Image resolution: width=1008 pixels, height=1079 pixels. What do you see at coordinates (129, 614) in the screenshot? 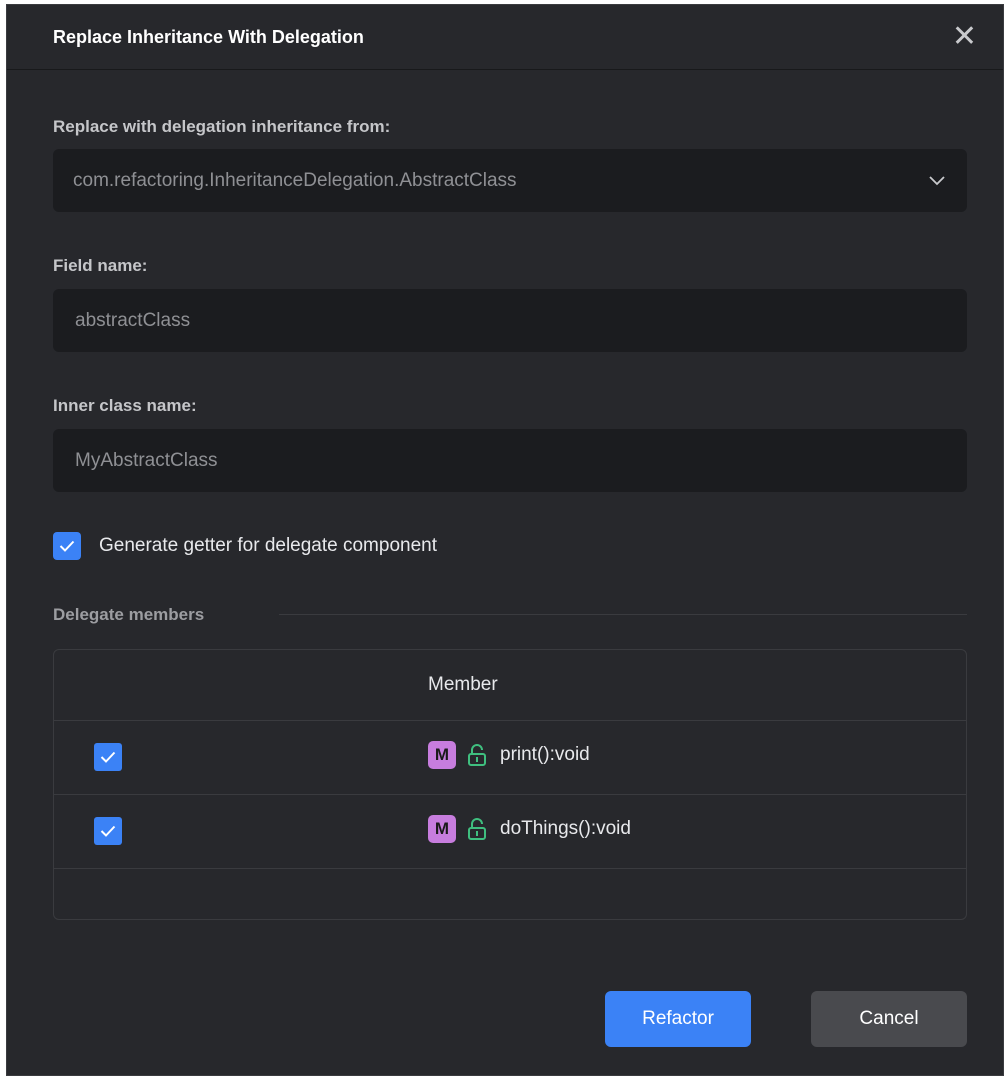
I see `delegate-members-label: Delegate members` at bounding box center [129, 614].